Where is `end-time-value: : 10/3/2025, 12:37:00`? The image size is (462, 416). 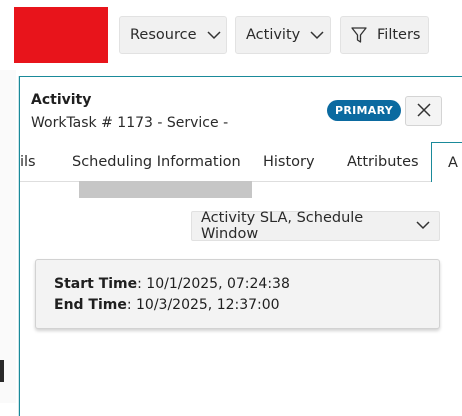
end-time-value: : 10/3/2025, 12:37:00 is located at coordinates (203, 305).